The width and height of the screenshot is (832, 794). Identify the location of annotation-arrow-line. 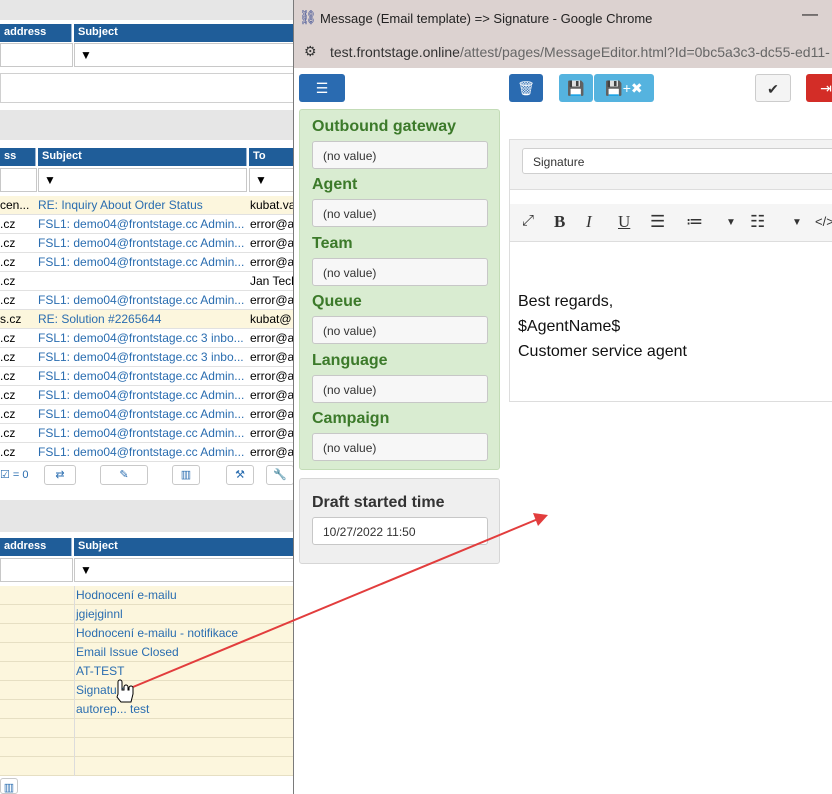
(335, 603).